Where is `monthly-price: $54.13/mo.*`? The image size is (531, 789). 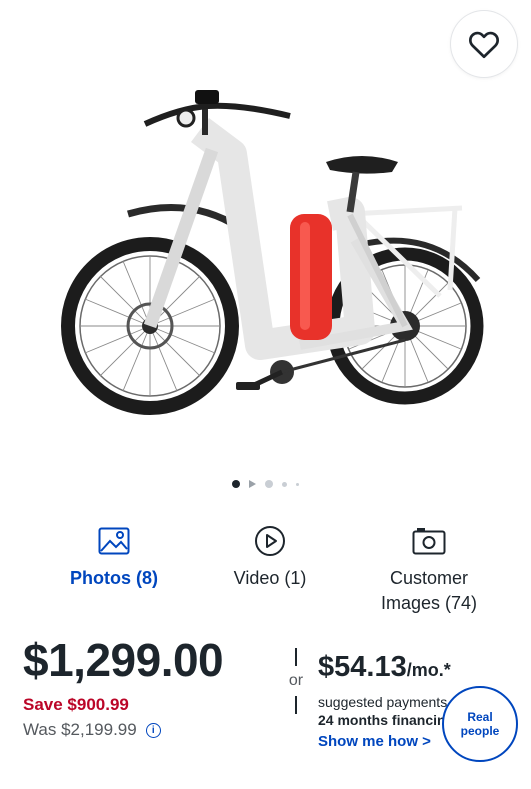 monthly-price: $54.13/mo.* is located at coordinates (384, 669).